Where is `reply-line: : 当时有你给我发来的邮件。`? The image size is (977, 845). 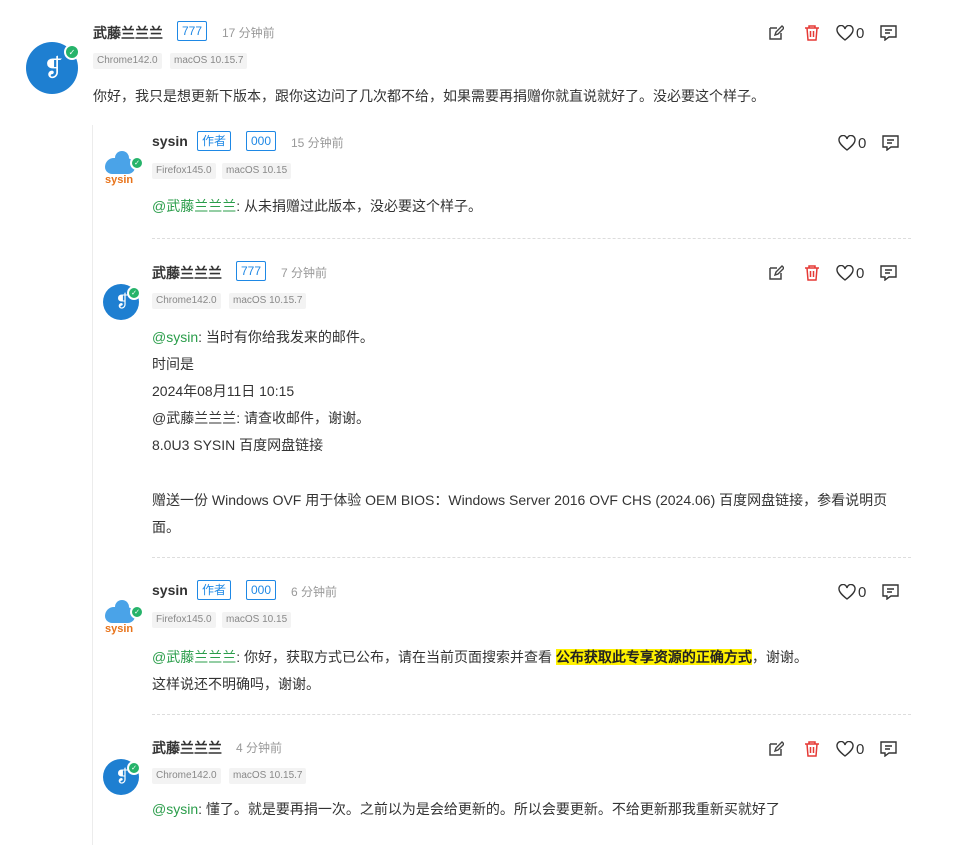
reply-line: : 当时有你给我发来的邮件。 is located at coordinates (286, 337).